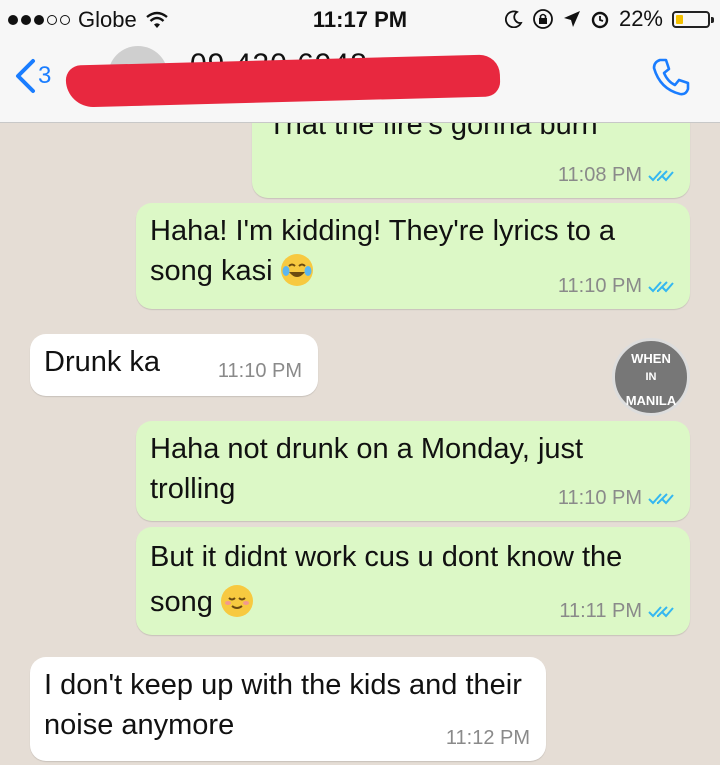 The image size is (720, 765). What do you see at coordinates (45, 75) in the screenshot?
I see `back-unread-count: 3` at bounding box center [45, 75].